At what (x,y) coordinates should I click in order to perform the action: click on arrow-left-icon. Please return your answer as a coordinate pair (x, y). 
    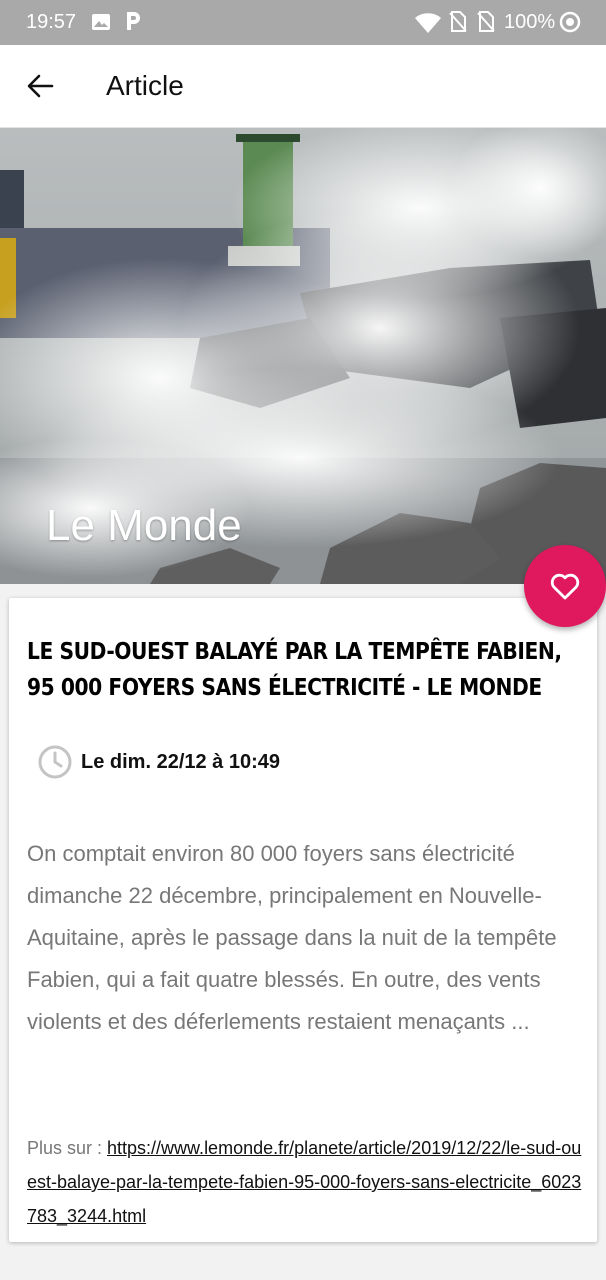
    Looking at the image, I should click on (40, 86).